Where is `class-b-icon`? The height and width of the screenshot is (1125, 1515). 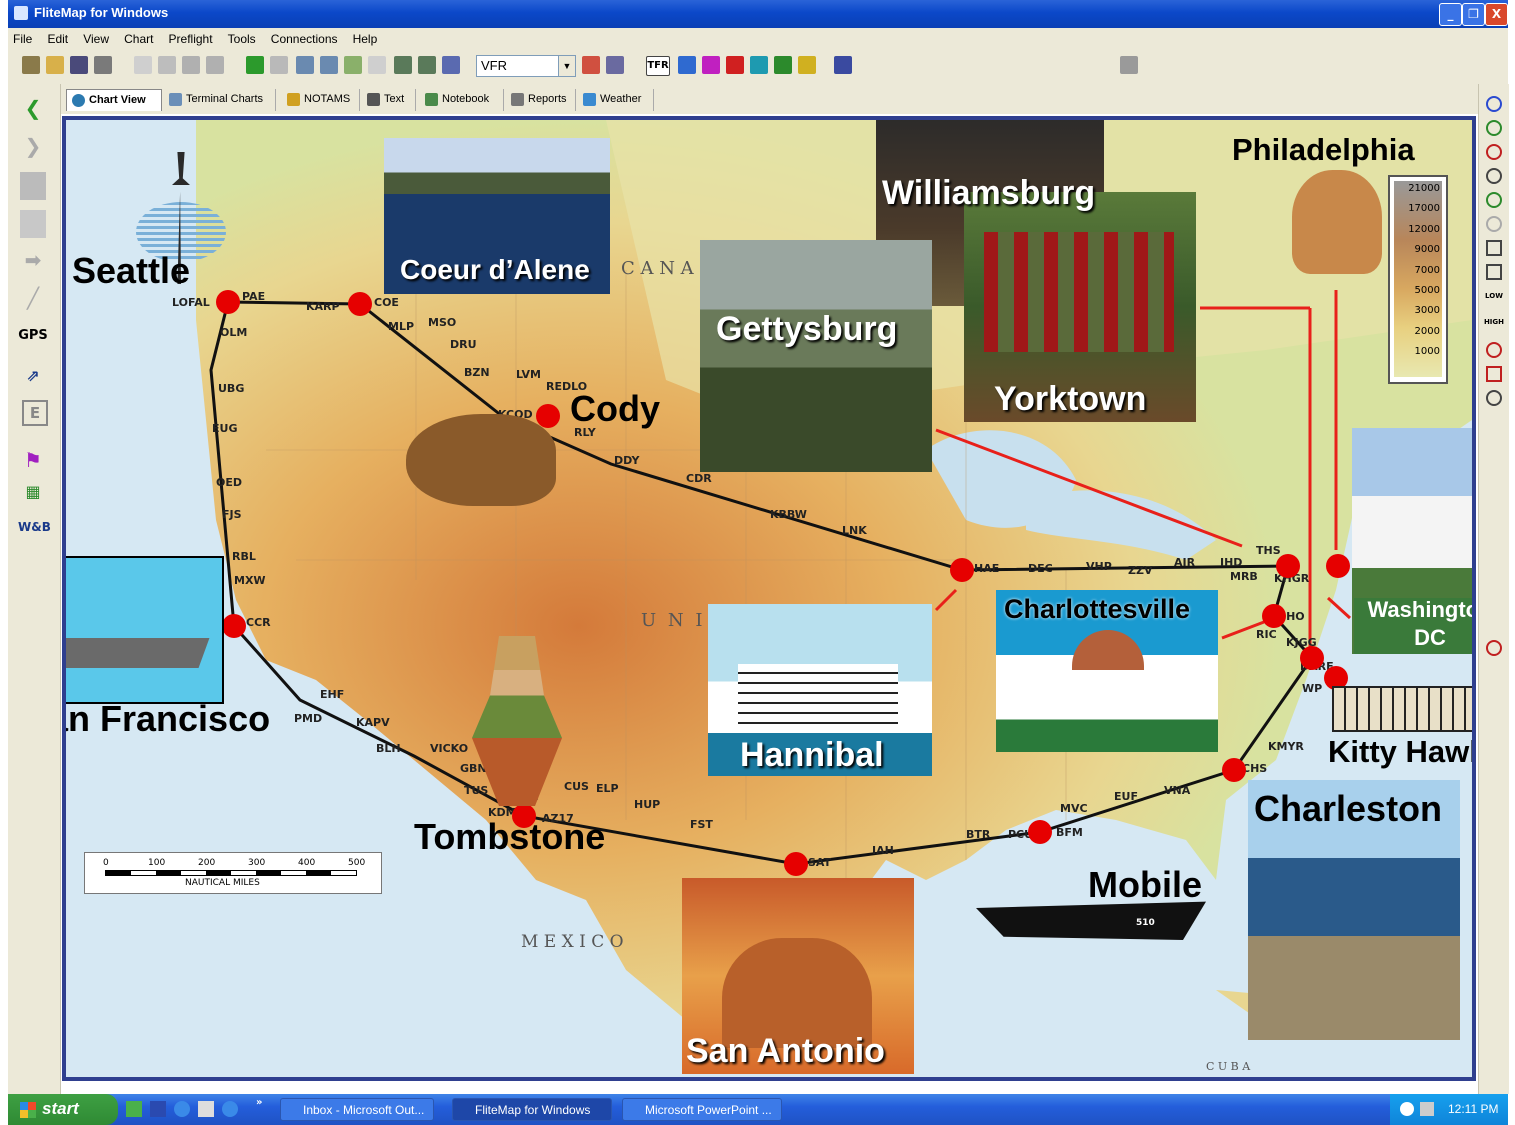
class-b-icon is located at coordinates (711, 65).